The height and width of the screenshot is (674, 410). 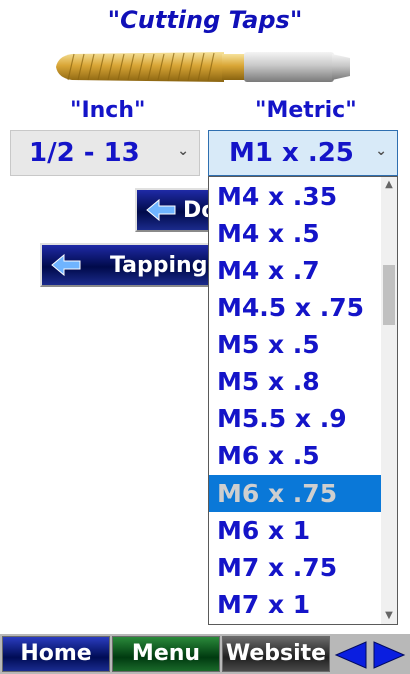 What do you see at coordinates (389, 655) in the screenshot?
I see `next-arrow-icon` at bounding box center [389, 655].